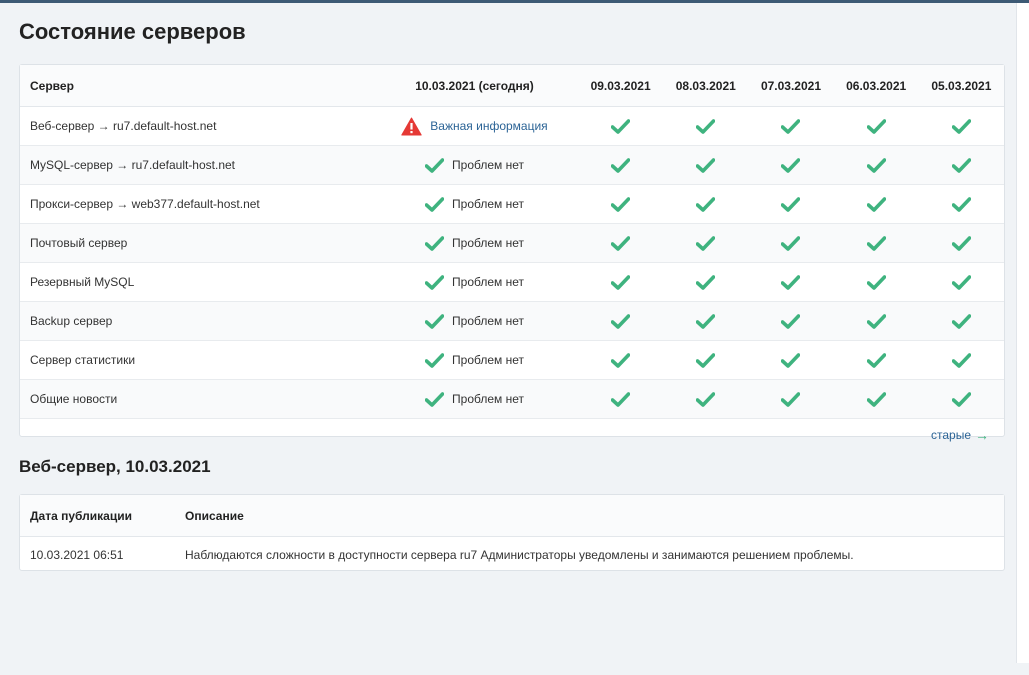 The height and width of the screenshot is (675, 1029). Describe the element at coordinates (195, 165) in the screenshot. I see `server-name: MySQL-сервер → ru7.default-host.net` at that location.